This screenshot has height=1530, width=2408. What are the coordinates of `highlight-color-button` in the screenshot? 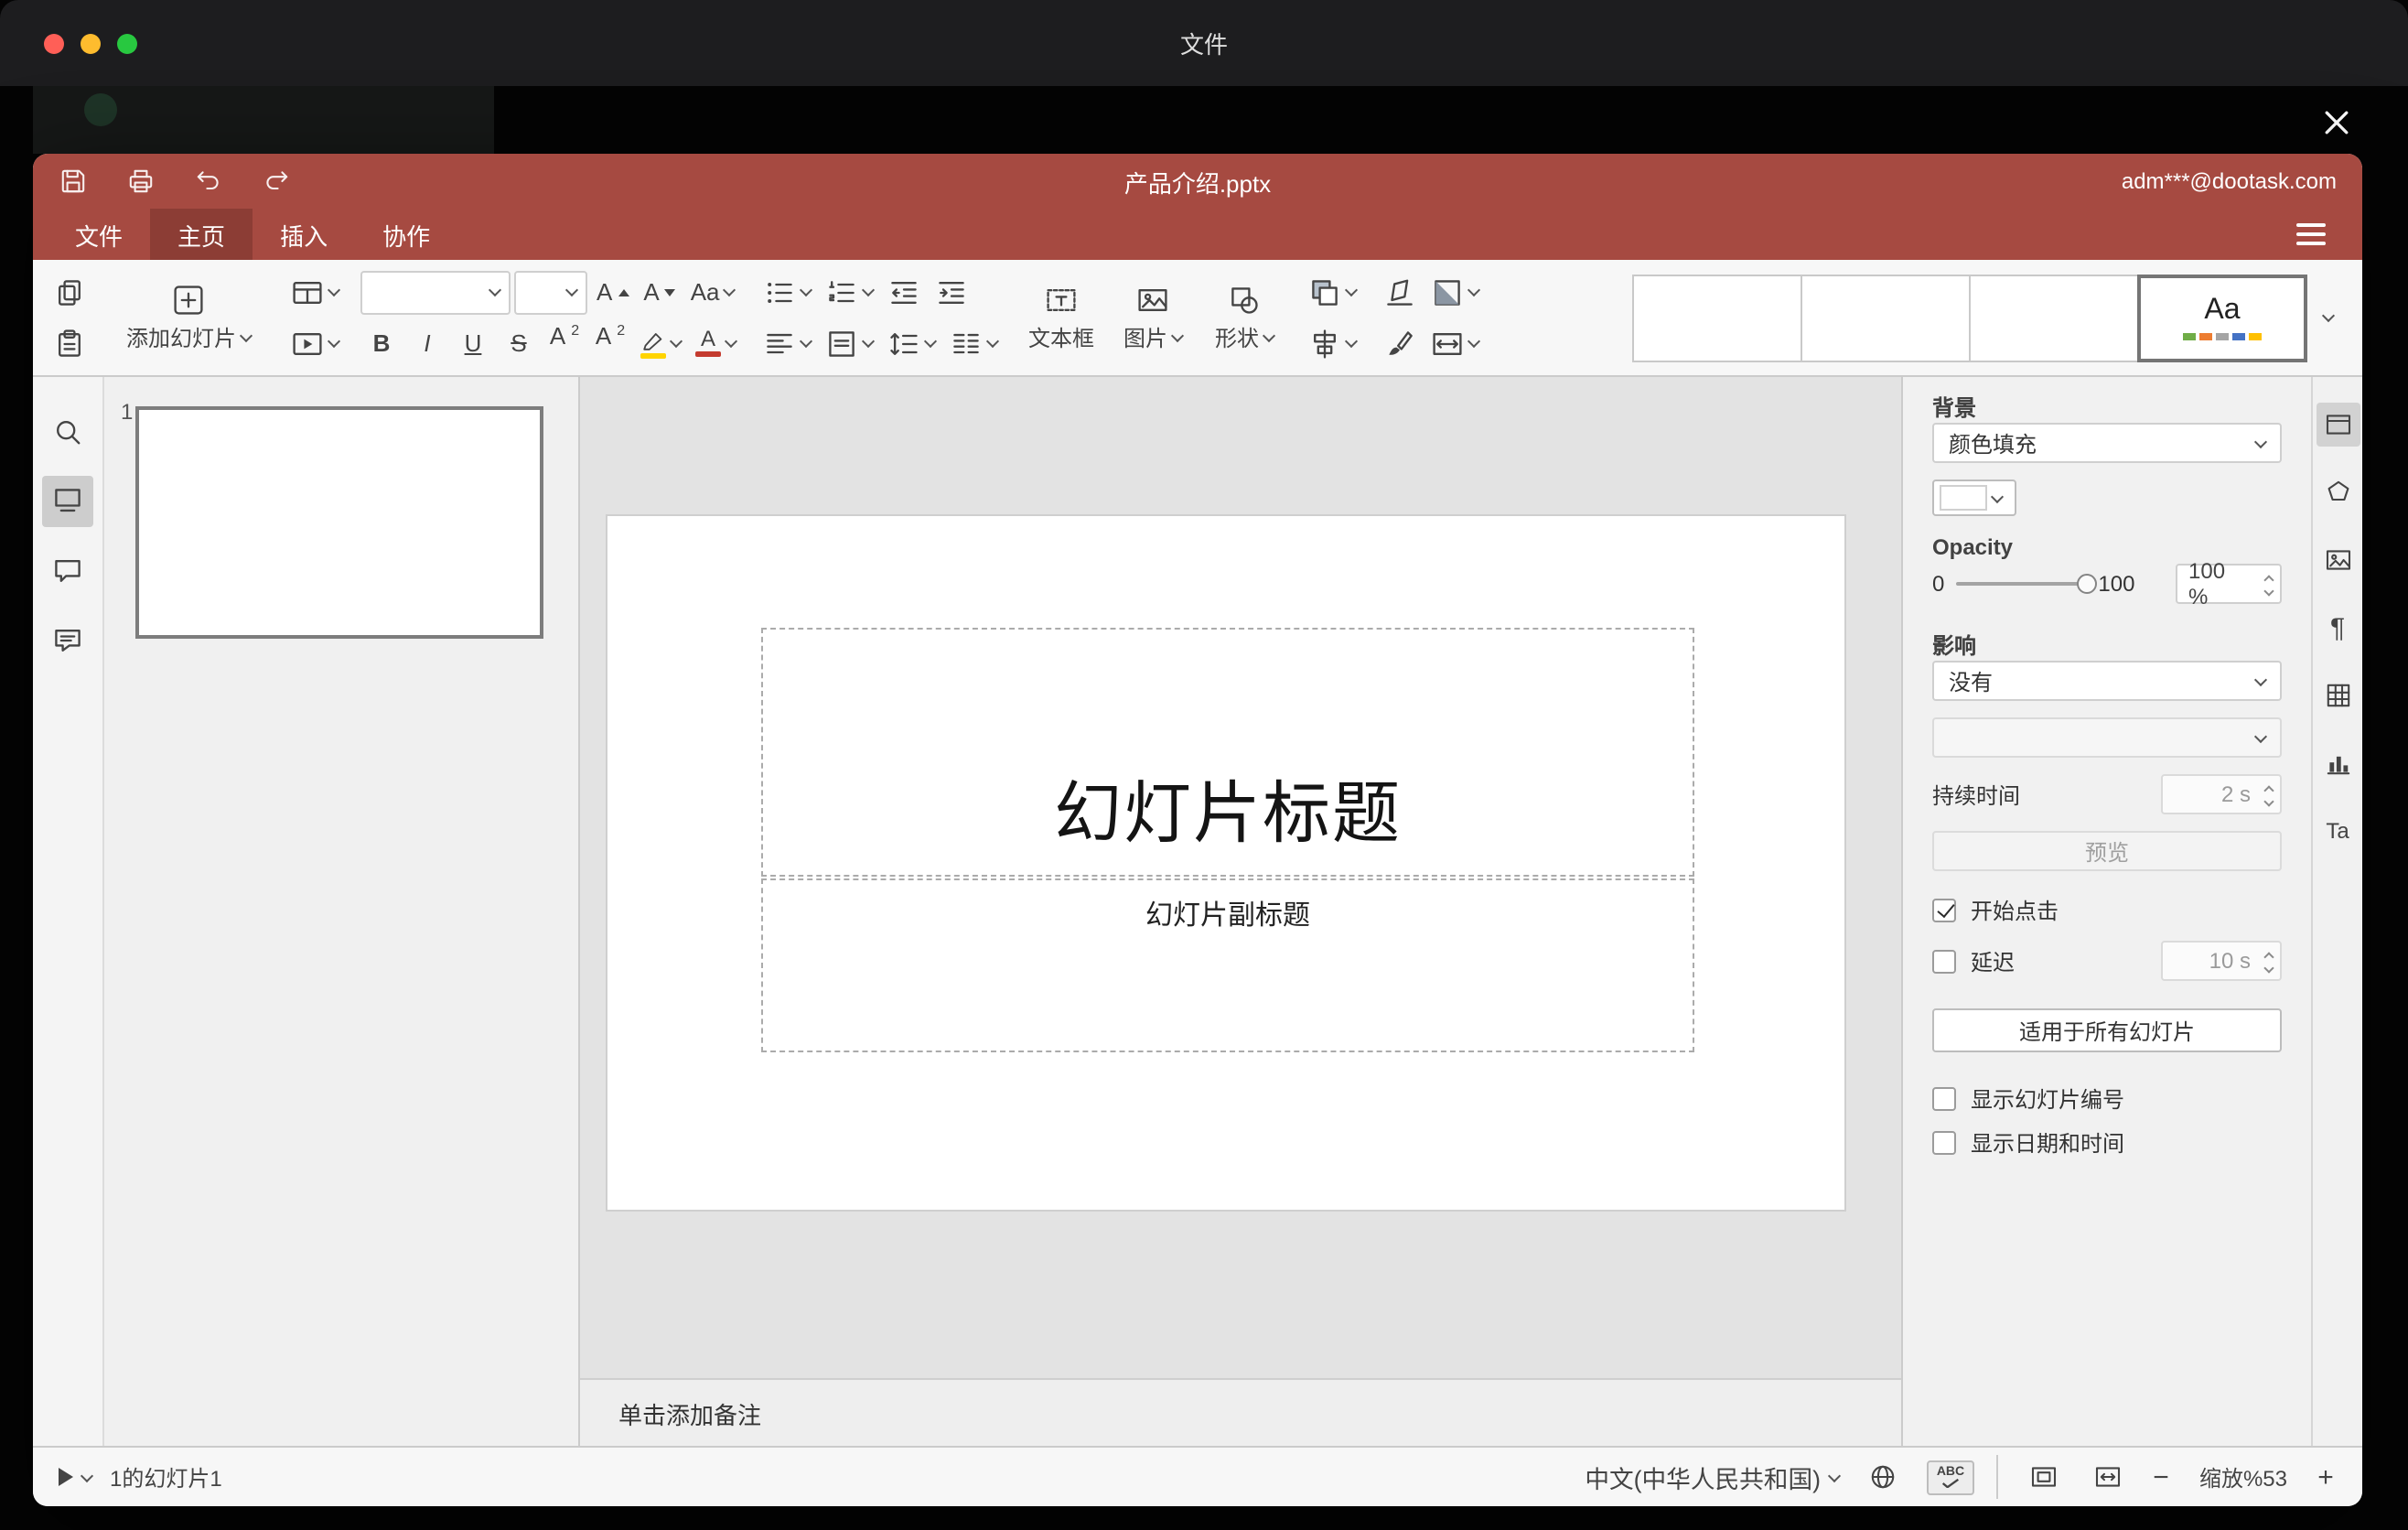 It's located at (660, 343).